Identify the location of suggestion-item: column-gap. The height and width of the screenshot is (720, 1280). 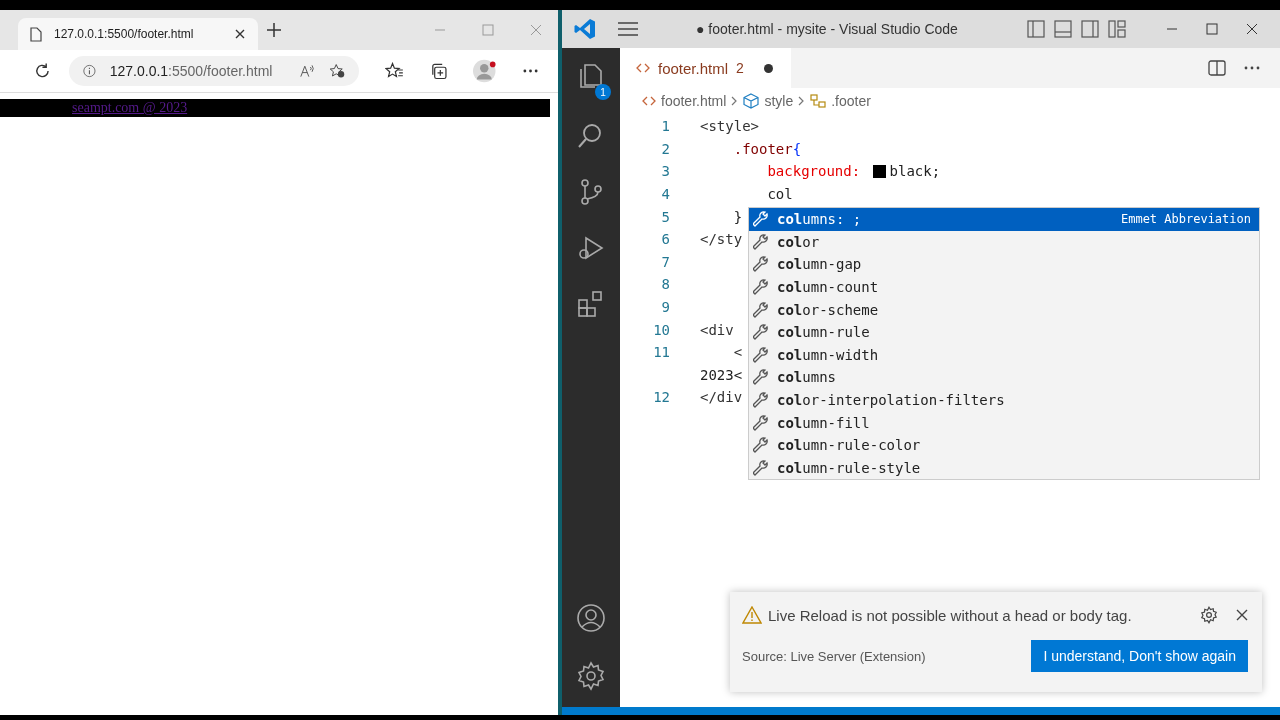
(1004, 264).